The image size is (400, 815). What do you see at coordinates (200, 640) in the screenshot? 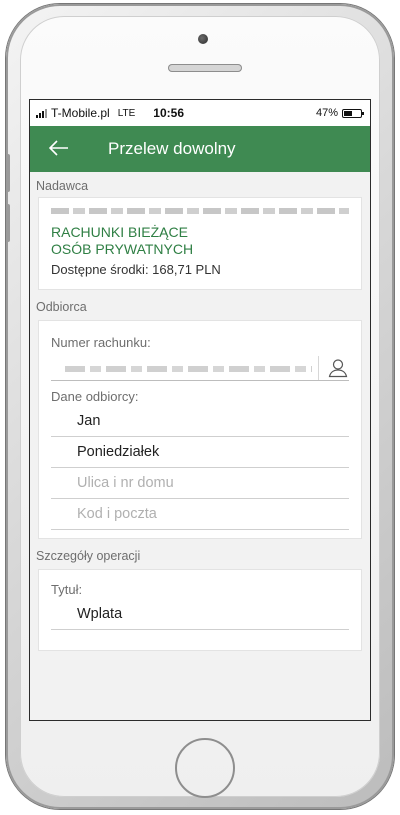
I see `next-field-stub` at bounding box center [200, 640].